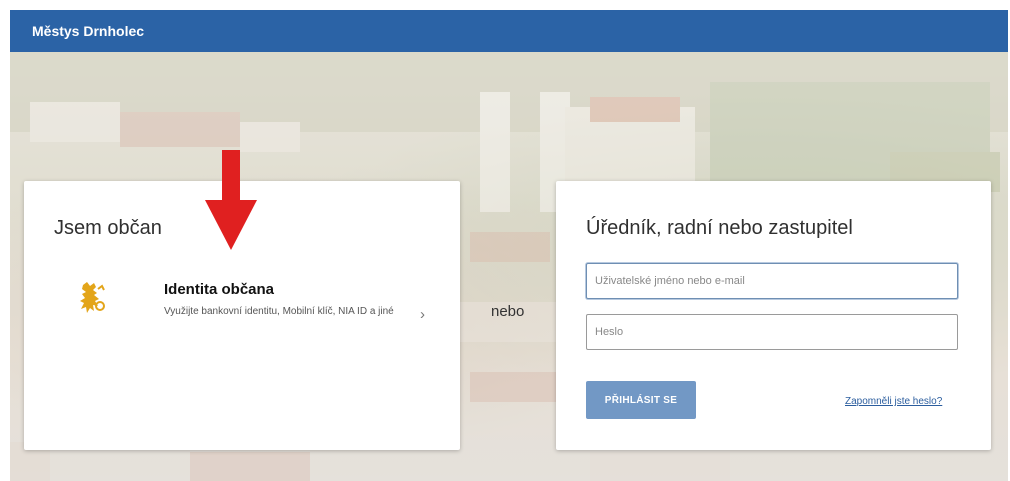 The image size is (1010, 481). What do you see at coordinates (422, 314) in the screenshot?
I see `chevron-right-icon: ›` at bounding box center [422, 314].